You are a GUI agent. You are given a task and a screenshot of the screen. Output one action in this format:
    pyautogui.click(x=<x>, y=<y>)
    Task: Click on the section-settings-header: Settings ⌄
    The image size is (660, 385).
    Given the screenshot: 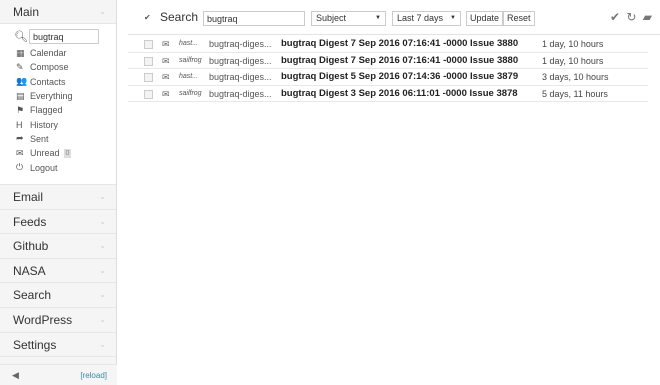 What is the action you would take?
    pyautogui.click(x=58, y=345)
    